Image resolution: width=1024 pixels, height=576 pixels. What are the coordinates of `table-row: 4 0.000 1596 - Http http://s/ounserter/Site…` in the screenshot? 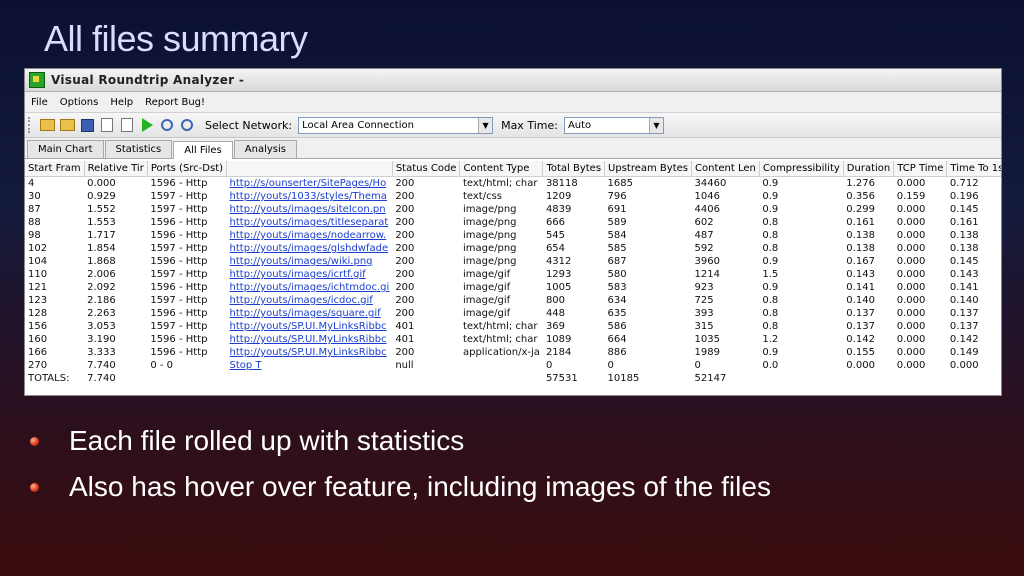 It's located at (513, 184).